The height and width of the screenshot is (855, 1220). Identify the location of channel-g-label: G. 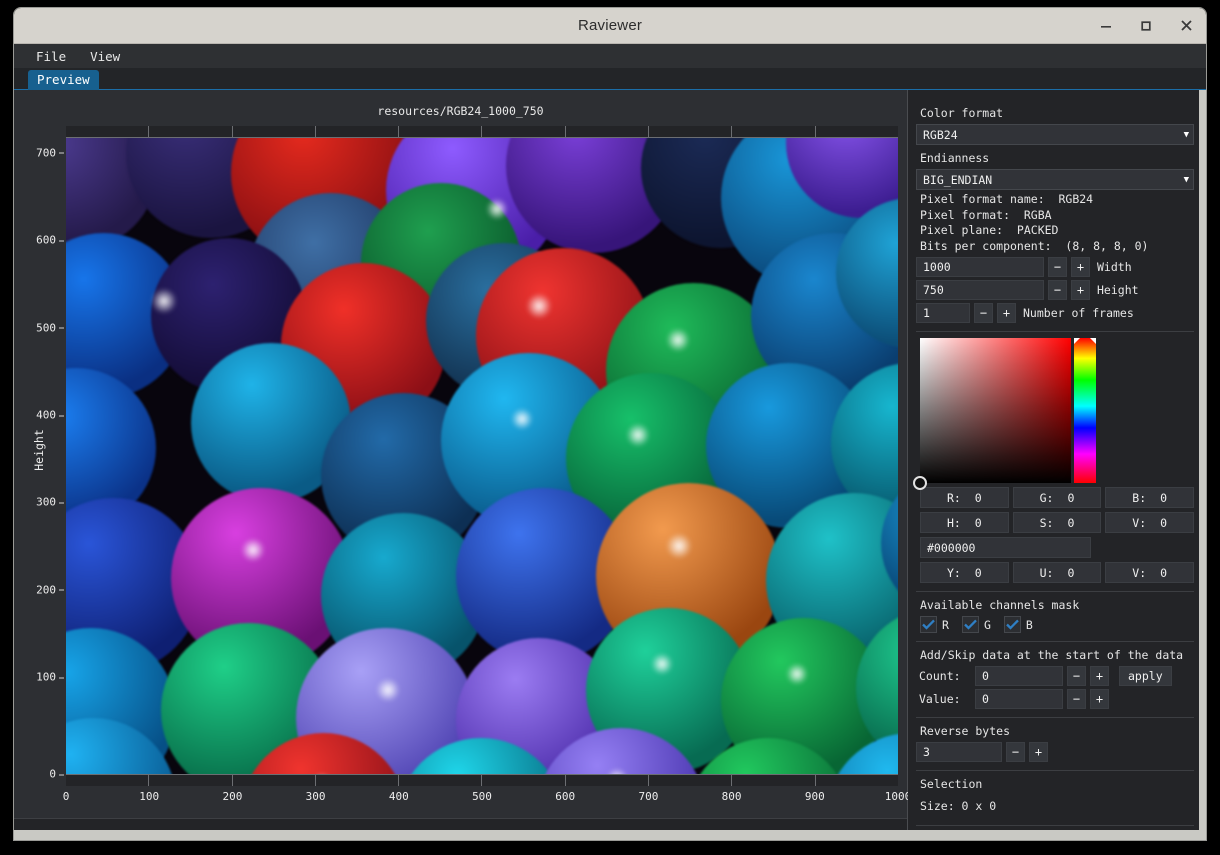
(987, 624).